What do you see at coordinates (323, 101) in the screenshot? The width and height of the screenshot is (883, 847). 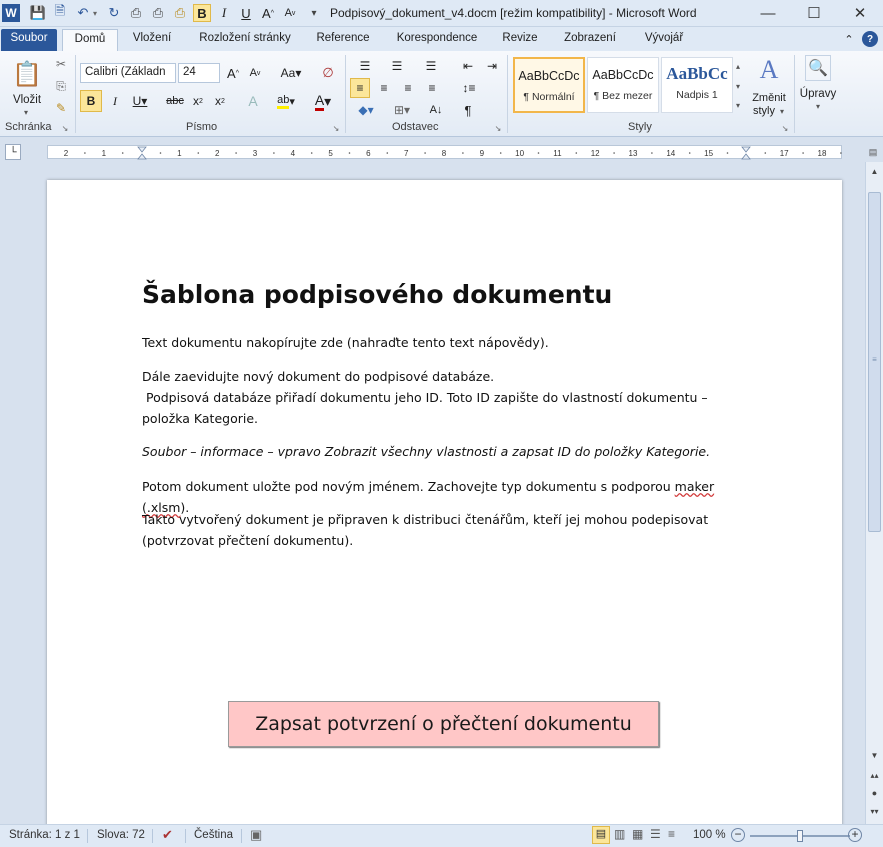 I see `font-color-button: A ▾` at bounding box center [323, 101].